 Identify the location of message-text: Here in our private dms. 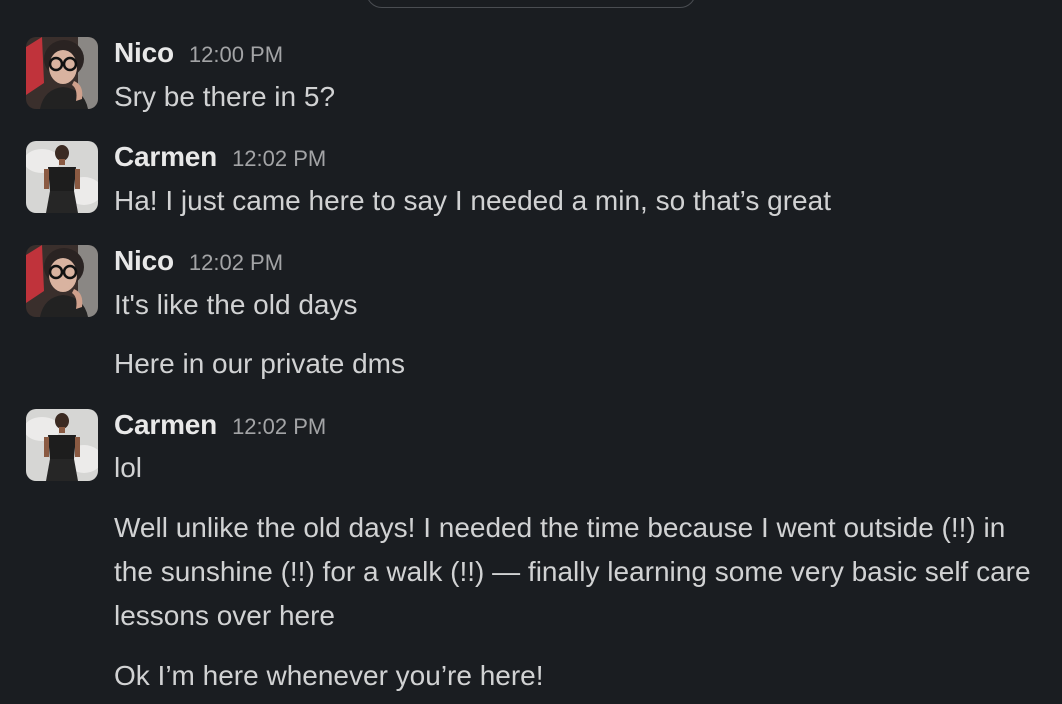
(260, 363).